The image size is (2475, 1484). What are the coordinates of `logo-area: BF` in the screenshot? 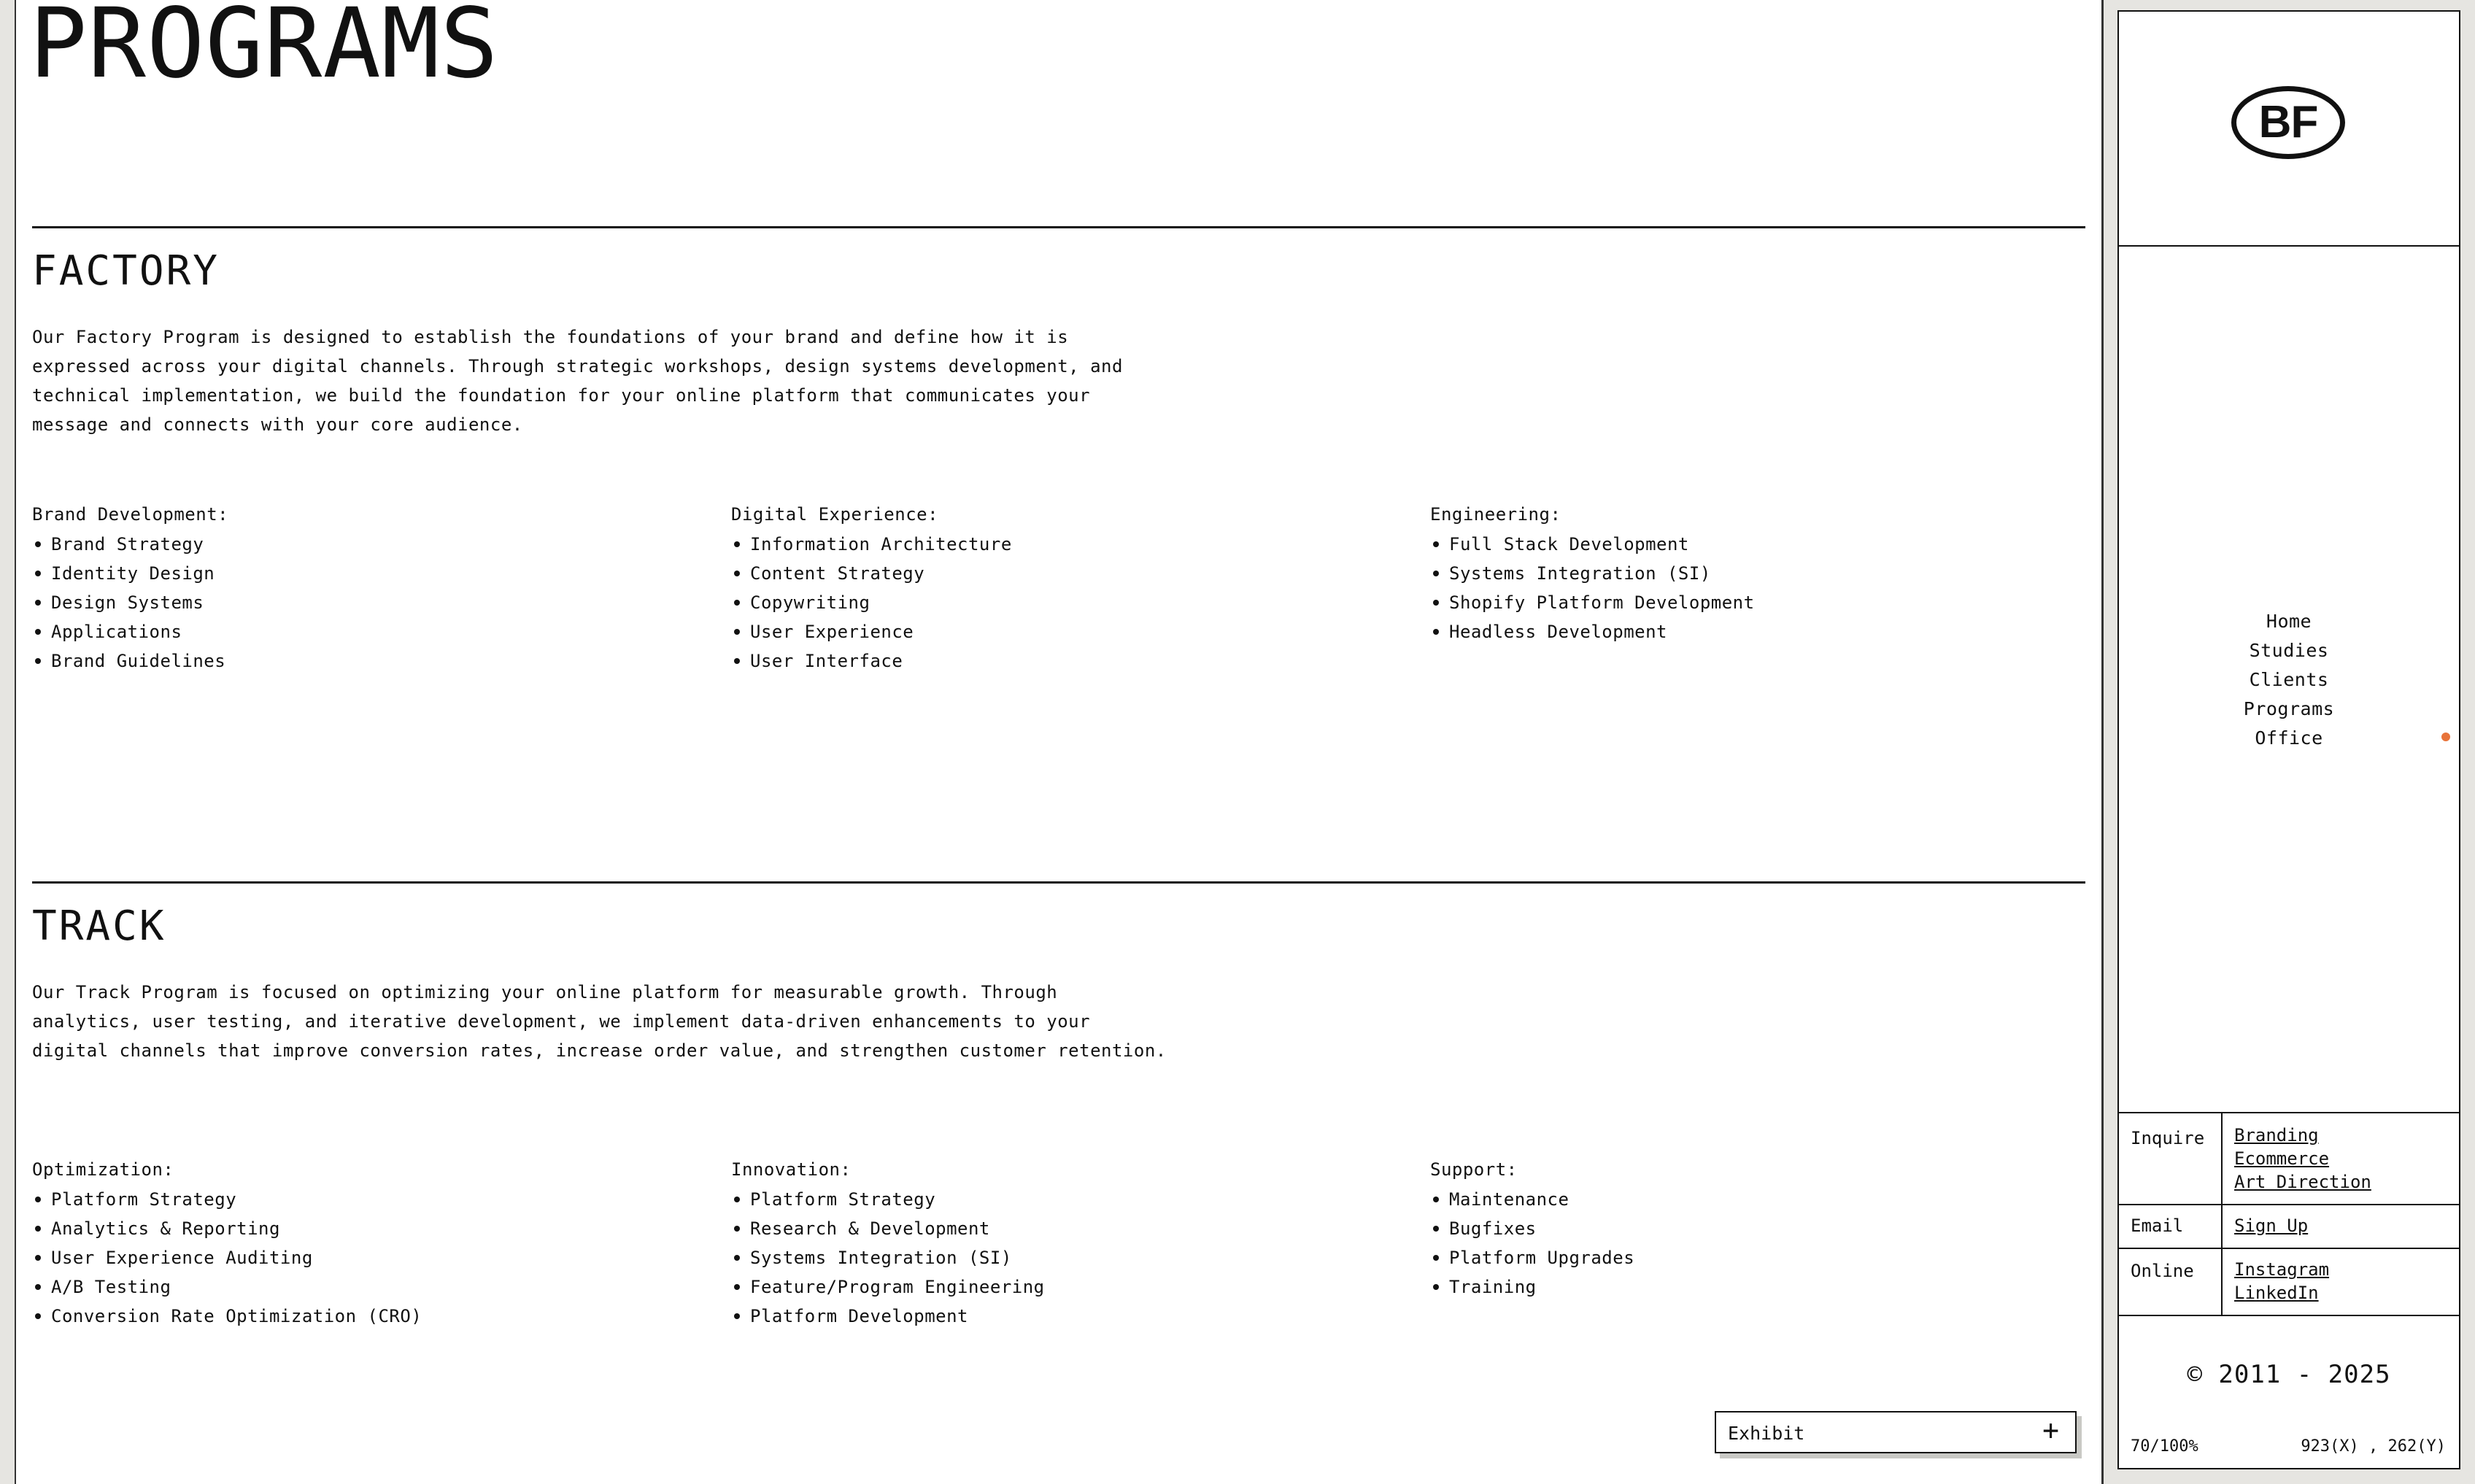 It's located at (2289, 129).